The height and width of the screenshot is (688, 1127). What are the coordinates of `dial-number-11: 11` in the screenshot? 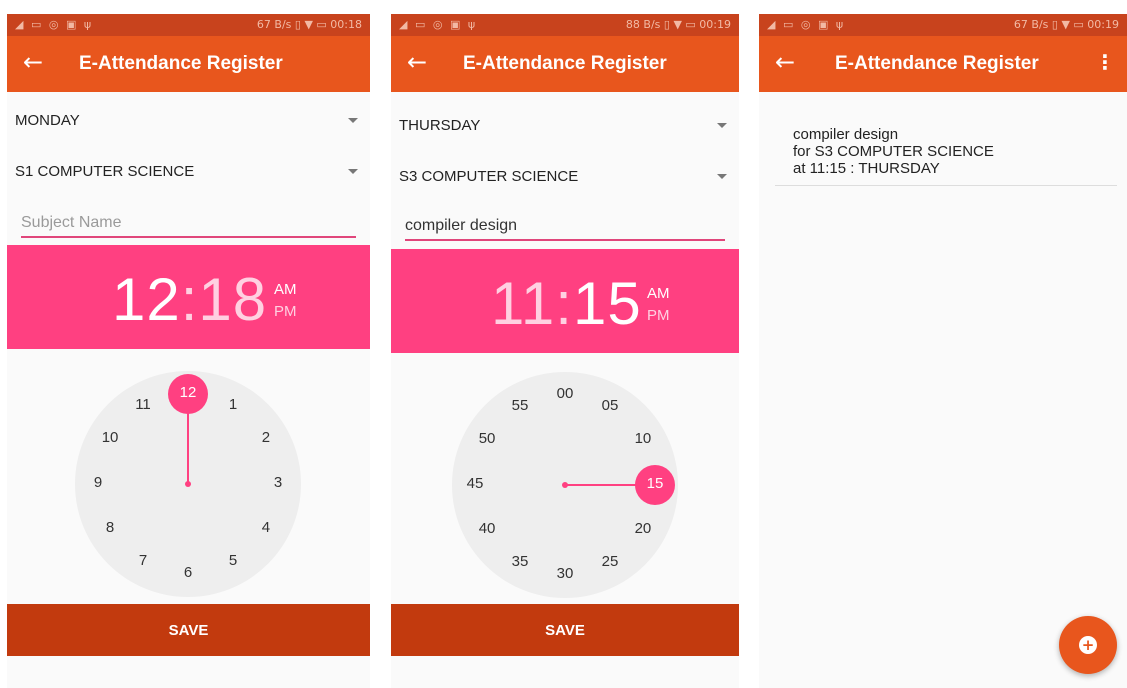 It's located at (143, 406).